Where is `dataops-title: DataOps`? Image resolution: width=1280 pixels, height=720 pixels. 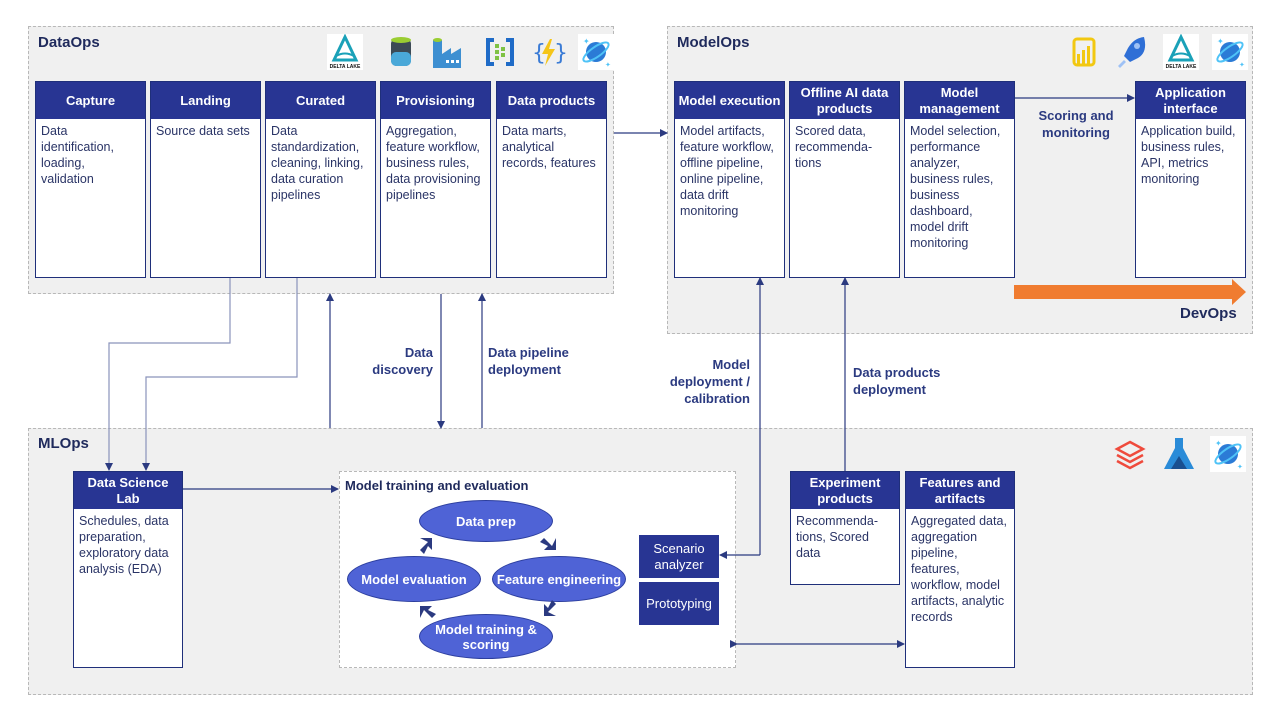
dataops-title: DataOps is located at coordinates (69, 42).